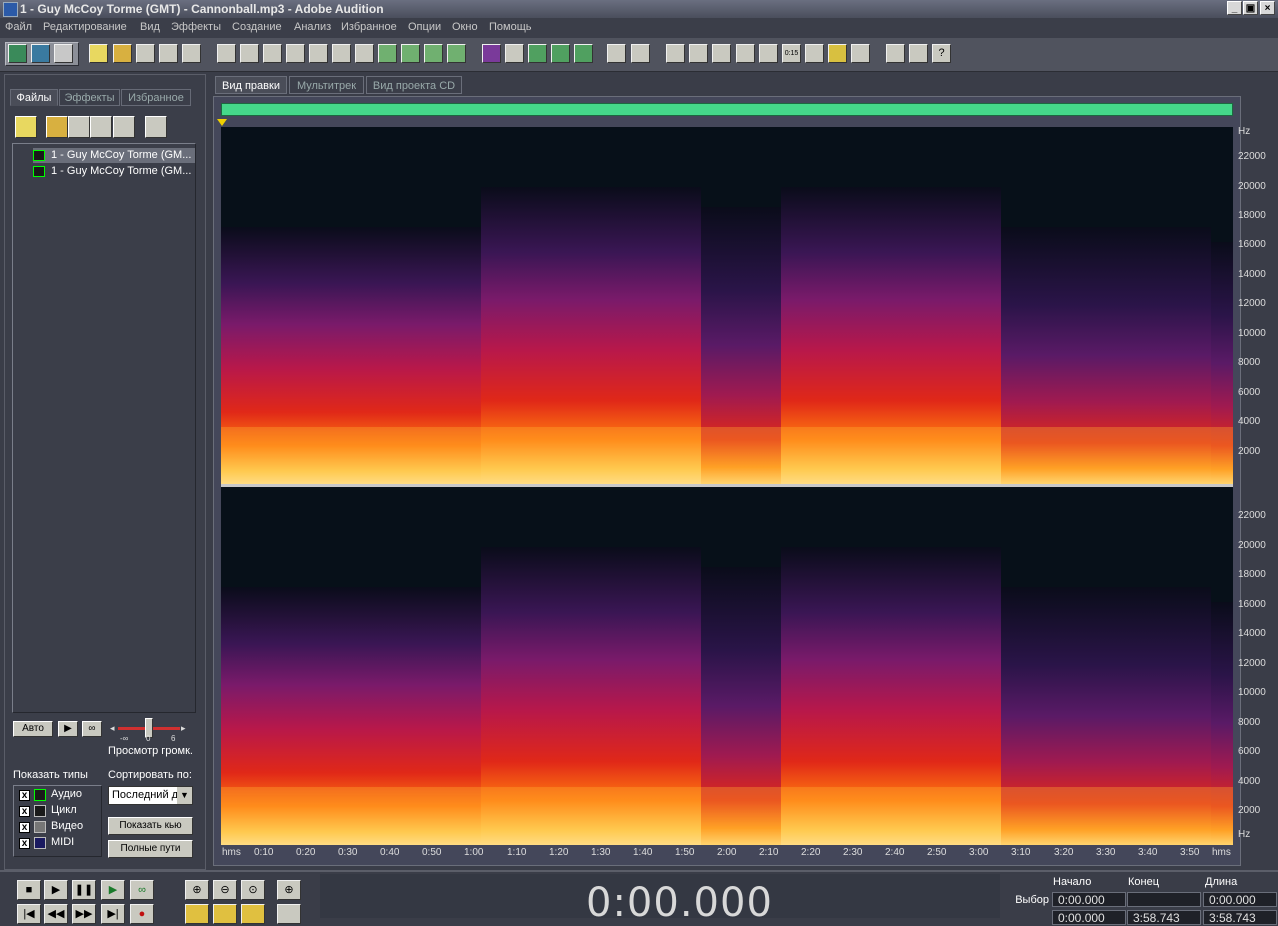 Image resolution: width=1278 pixels, height=926 pixels. I want to click on tab-files: Файлы, so click(34, 97).